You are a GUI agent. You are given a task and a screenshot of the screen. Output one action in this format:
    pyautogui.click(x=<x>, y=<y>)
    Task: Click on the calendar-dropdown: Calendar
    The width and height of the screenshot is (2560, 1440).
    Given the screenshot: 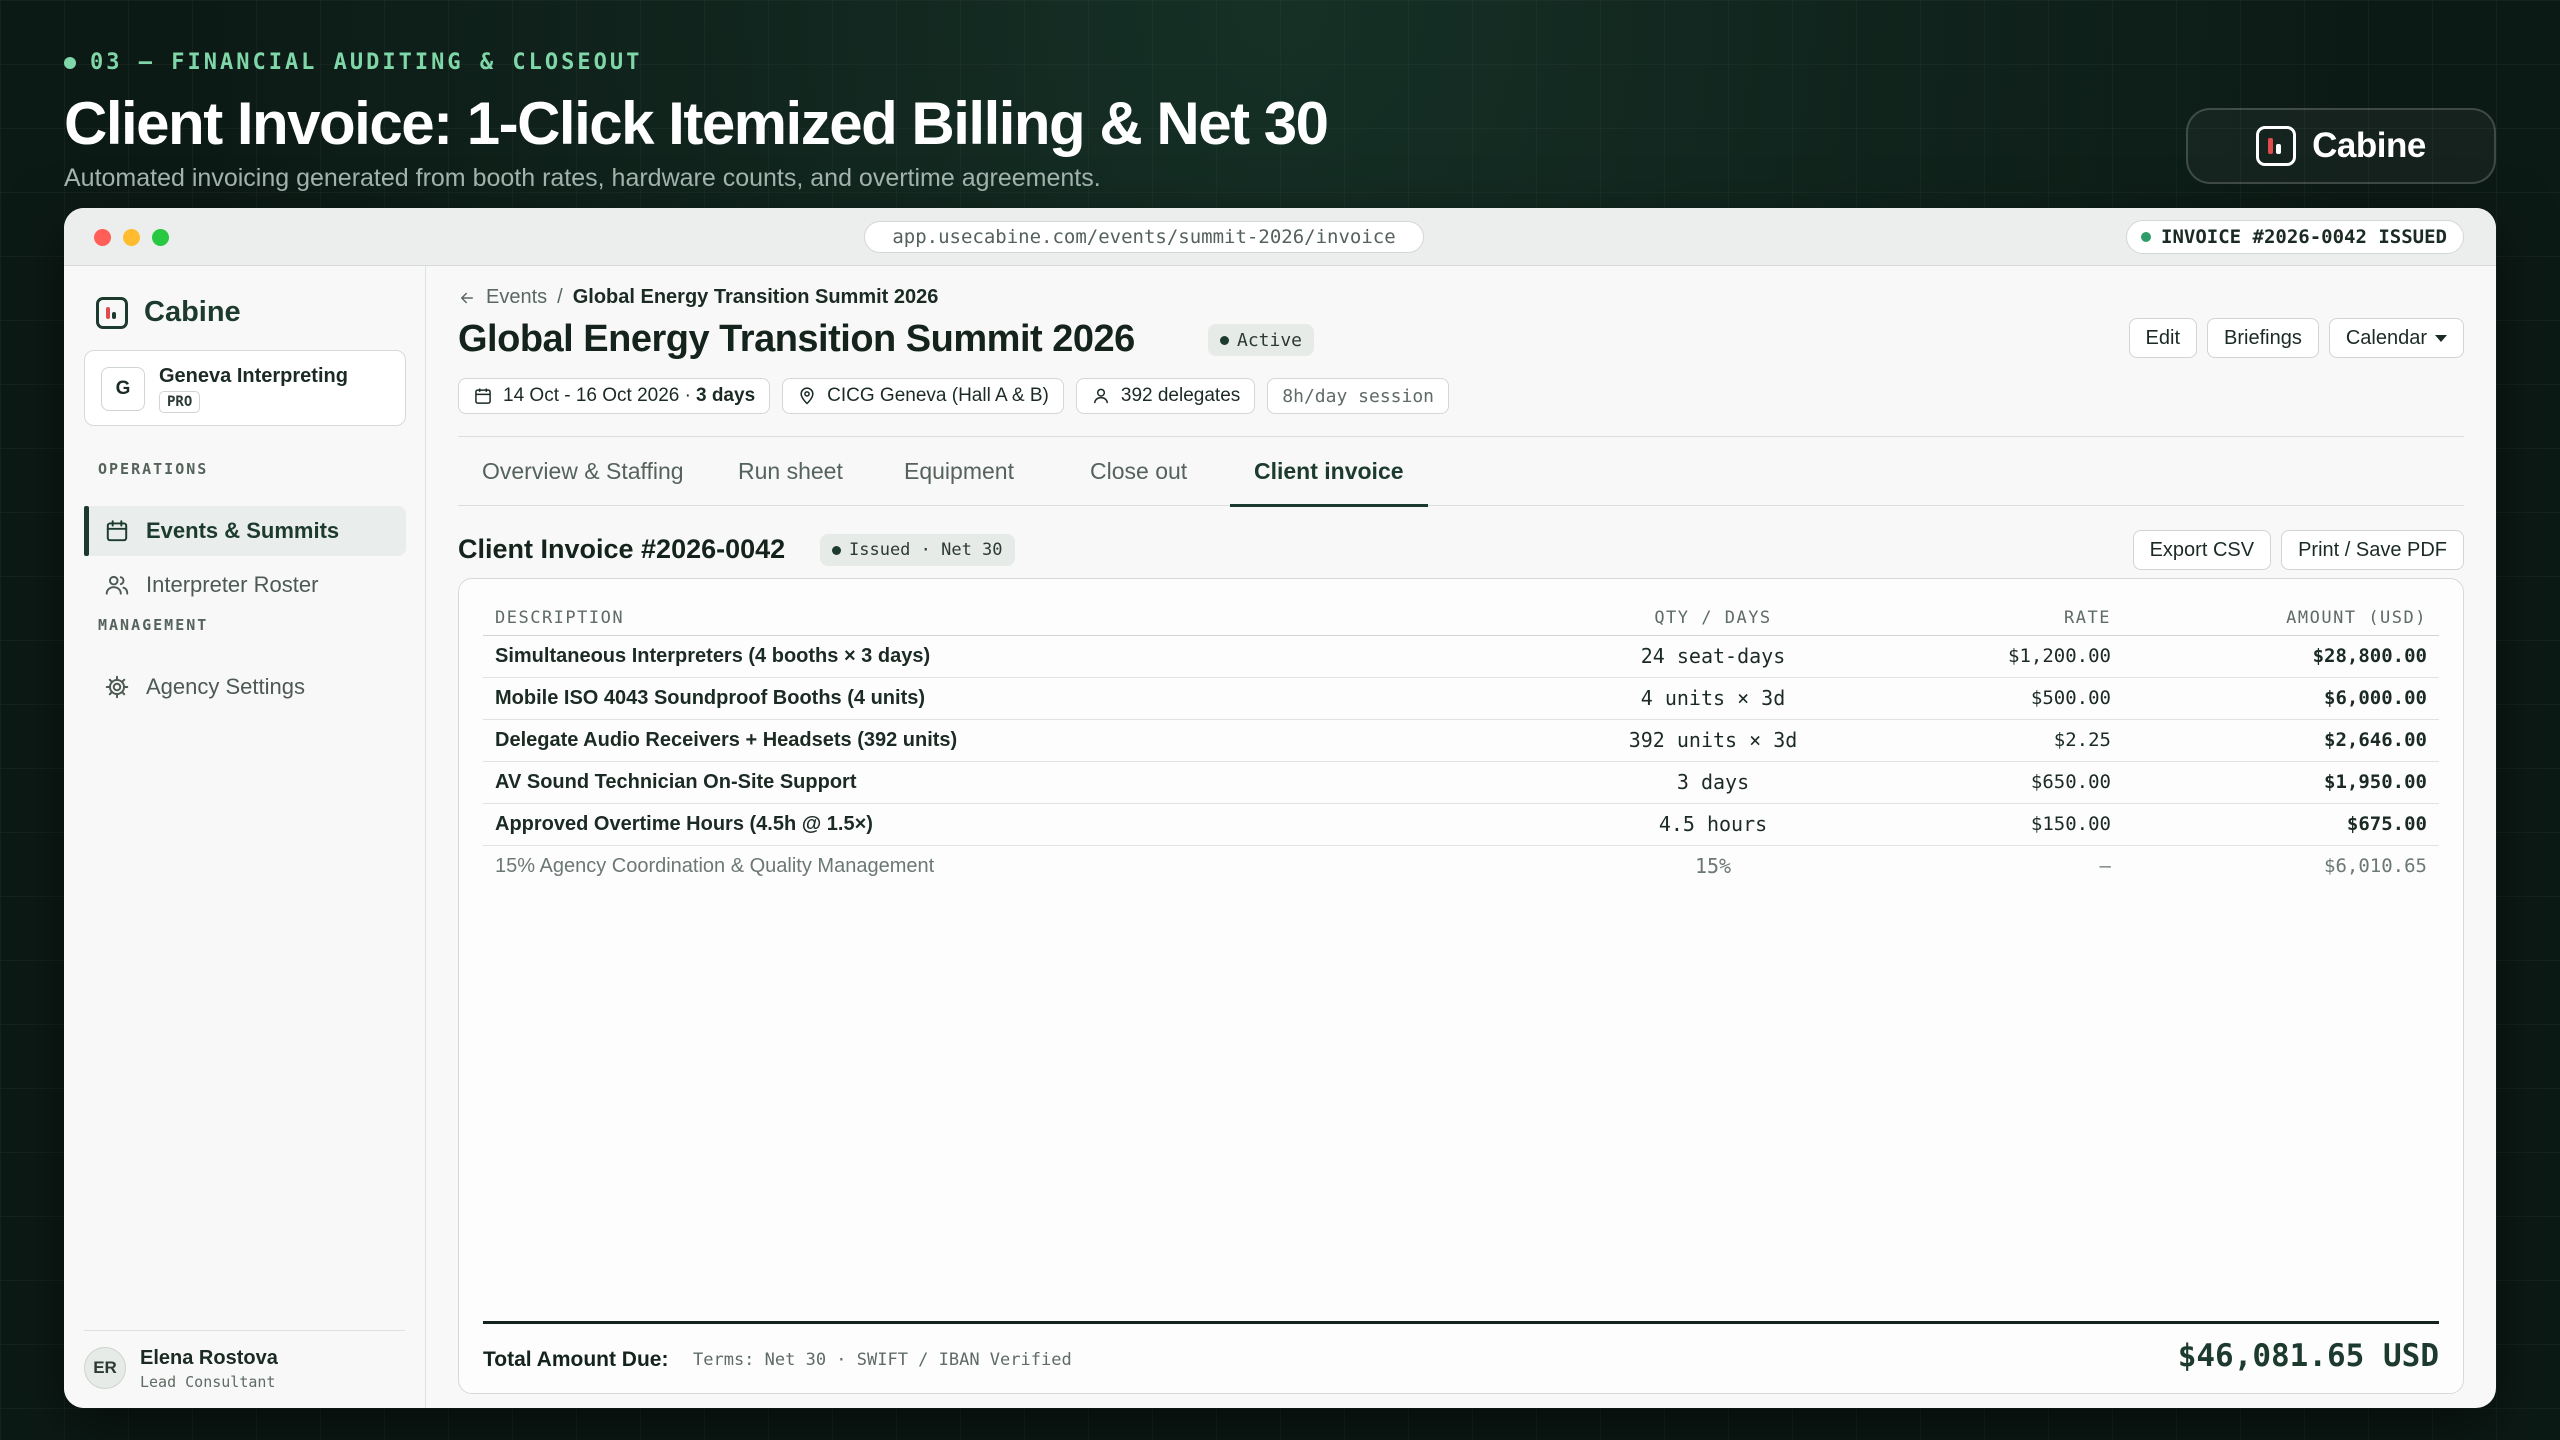 What is the action you would take?
    pyautogui.click(x=2396, y=338)
    